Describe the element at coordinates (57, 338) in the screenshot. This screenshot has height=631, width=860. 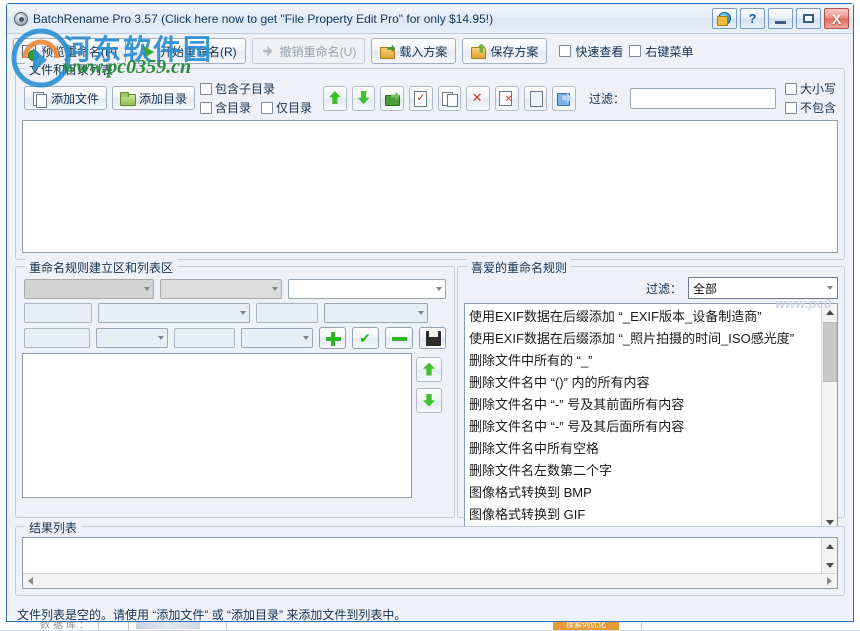
I see `rule-field-c` at that location.